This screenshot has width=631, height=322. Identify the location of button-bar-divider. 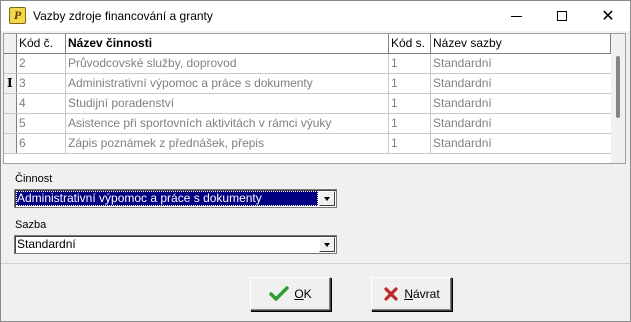
(315, 263).